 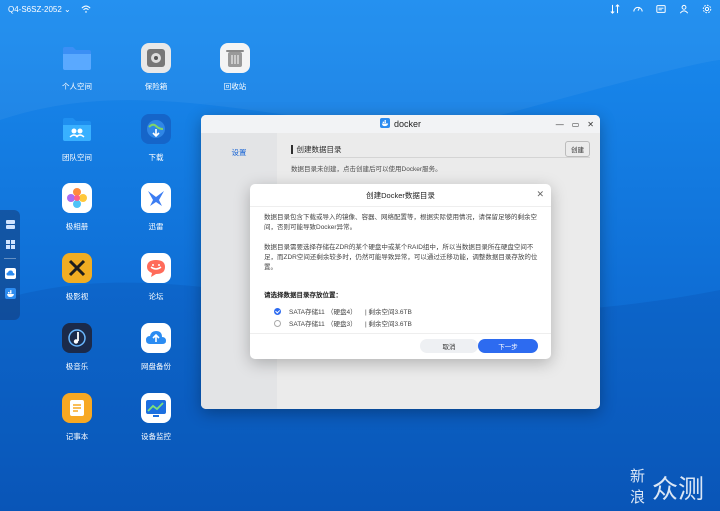 I want to click on notepad-icon, so click(x=77, y=408).